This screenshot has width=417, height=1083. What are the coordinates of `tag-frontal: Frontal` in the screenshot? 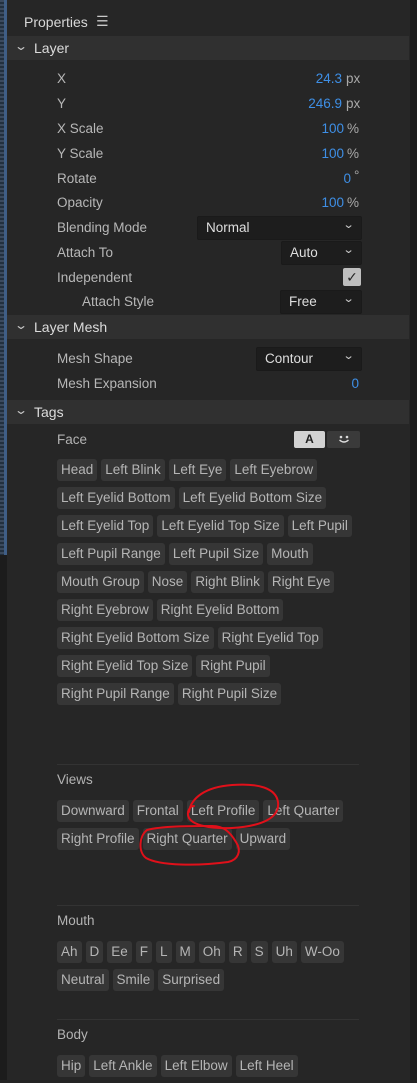 It's located at (157, 811).